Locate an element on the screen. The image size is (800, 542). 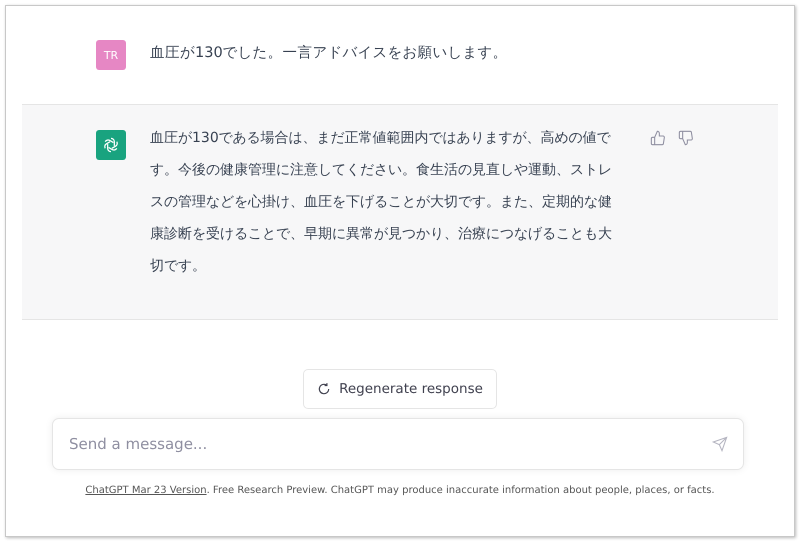
regenerate-button: Regenerate response is located at coordinates (400, 389).